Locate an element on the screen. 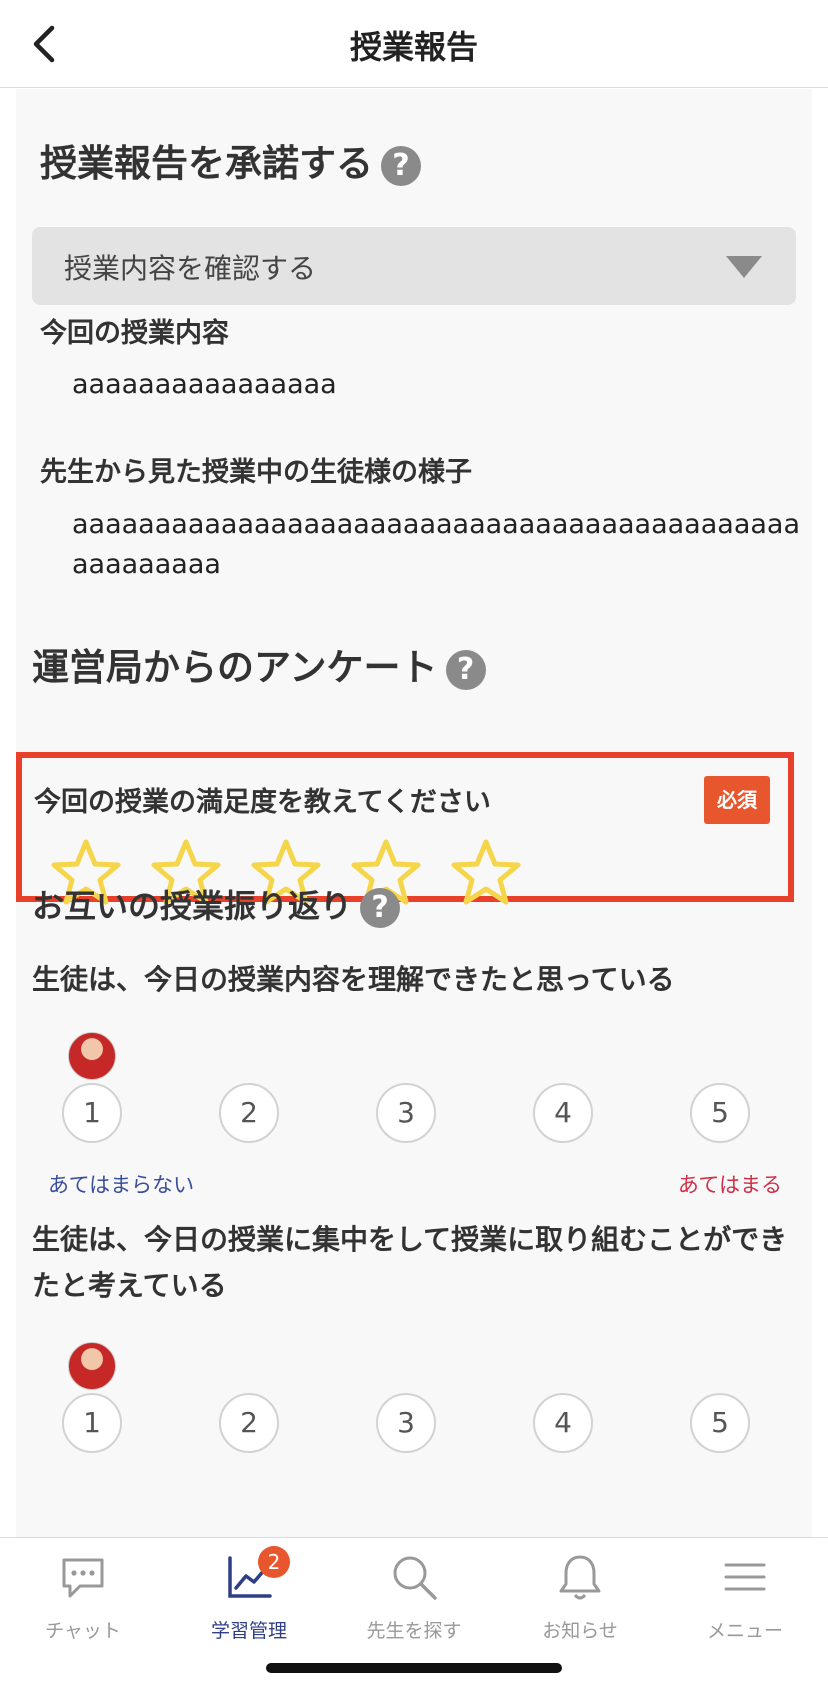 The image size is (828, 1696). notification-badge: 2 is located at coordinates (274, 1562).